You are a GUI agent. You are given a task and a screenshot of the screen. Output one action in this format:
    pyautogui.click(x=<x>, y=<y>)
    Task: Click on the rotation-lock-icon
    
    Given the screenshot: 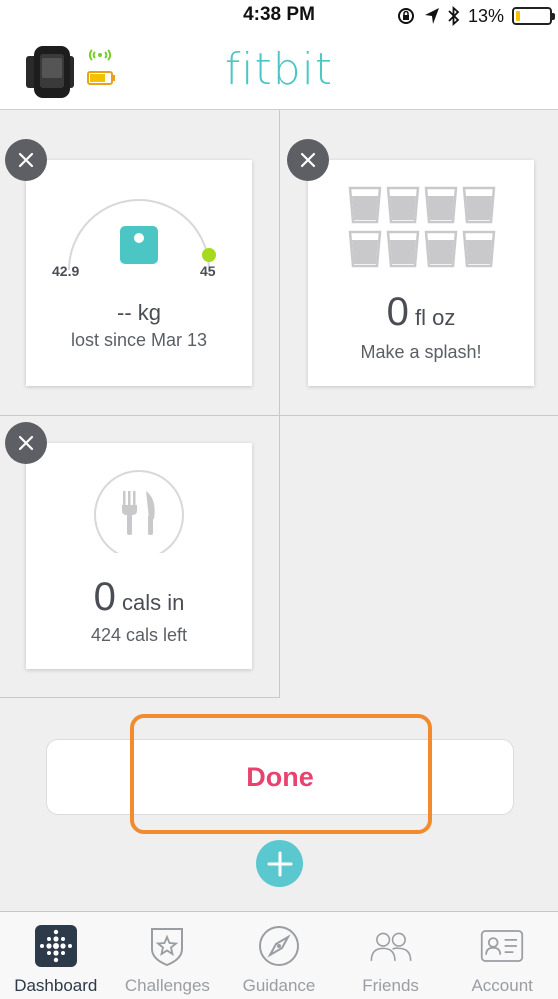 What is the action you would take?
    pyautogui.click(x=405, y=16)
    